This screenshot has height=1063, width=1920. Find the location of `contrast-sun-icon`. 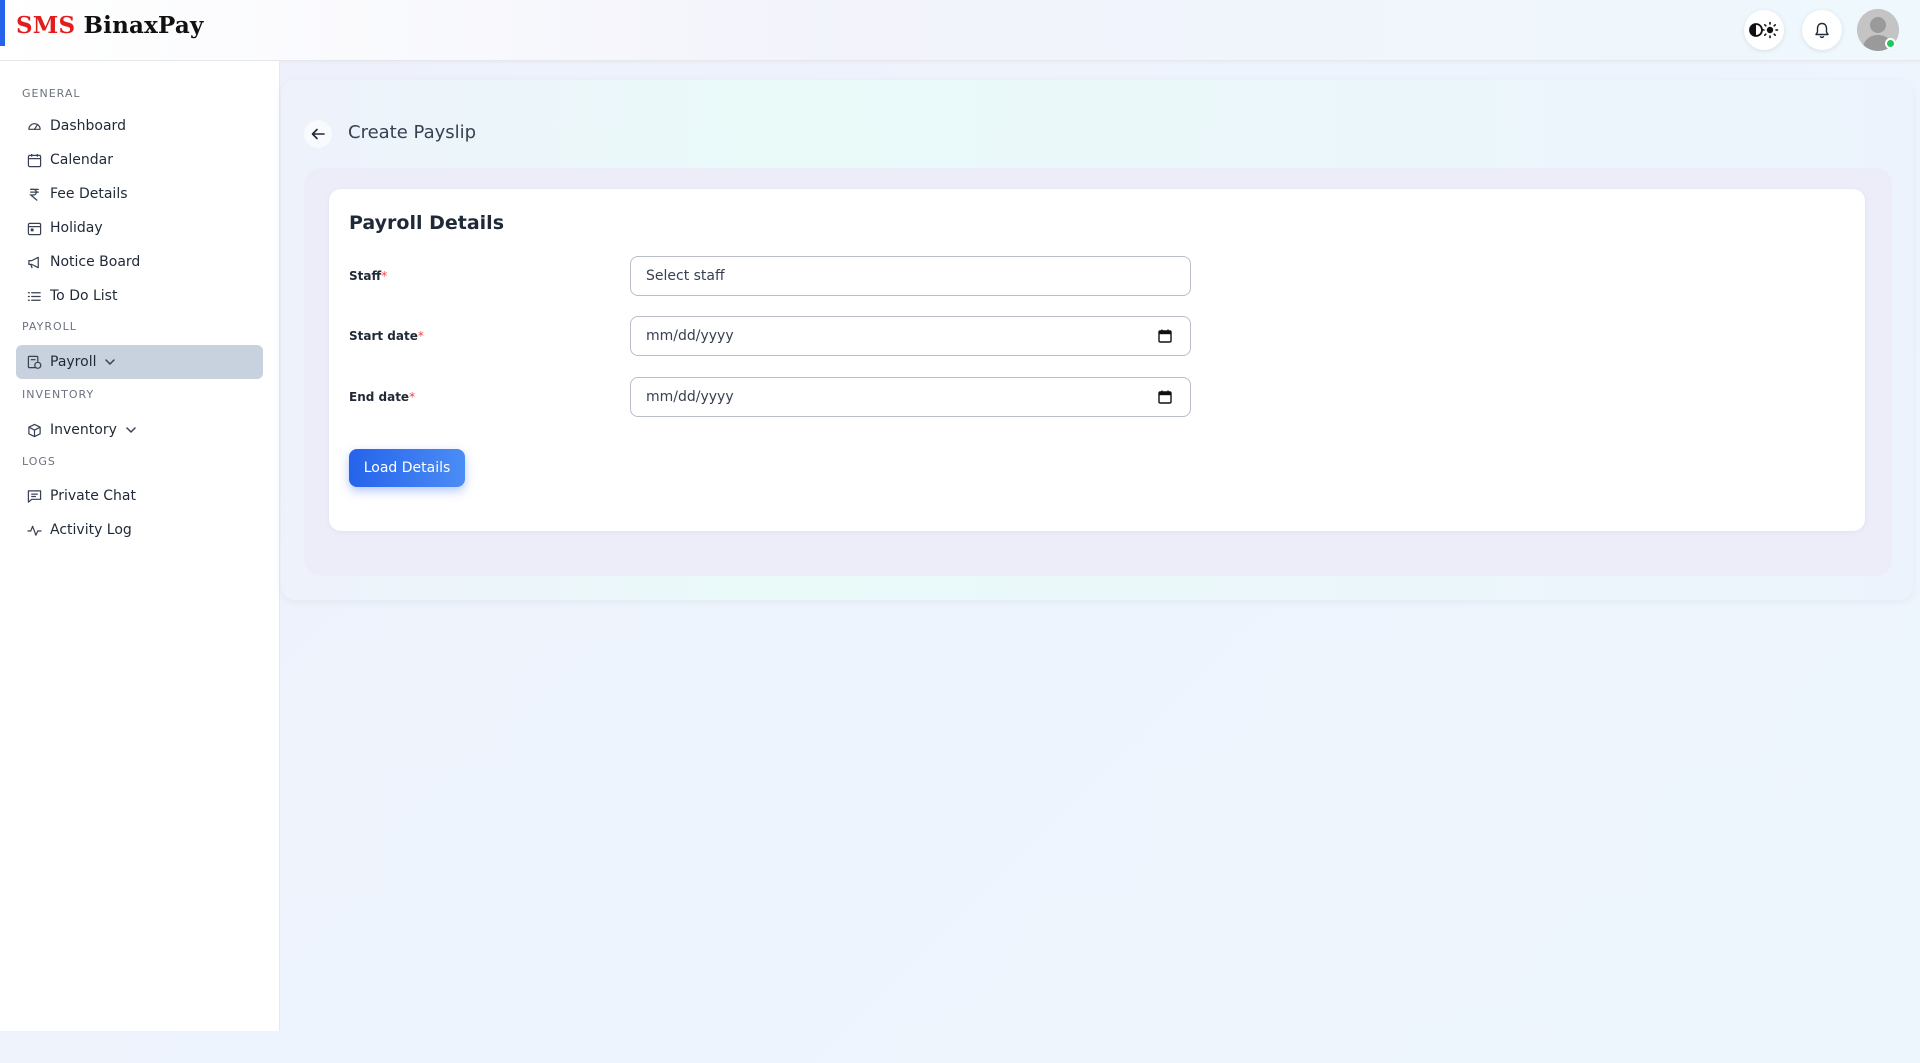

contrast-sun-icon is located at coordinates (1764, 30).